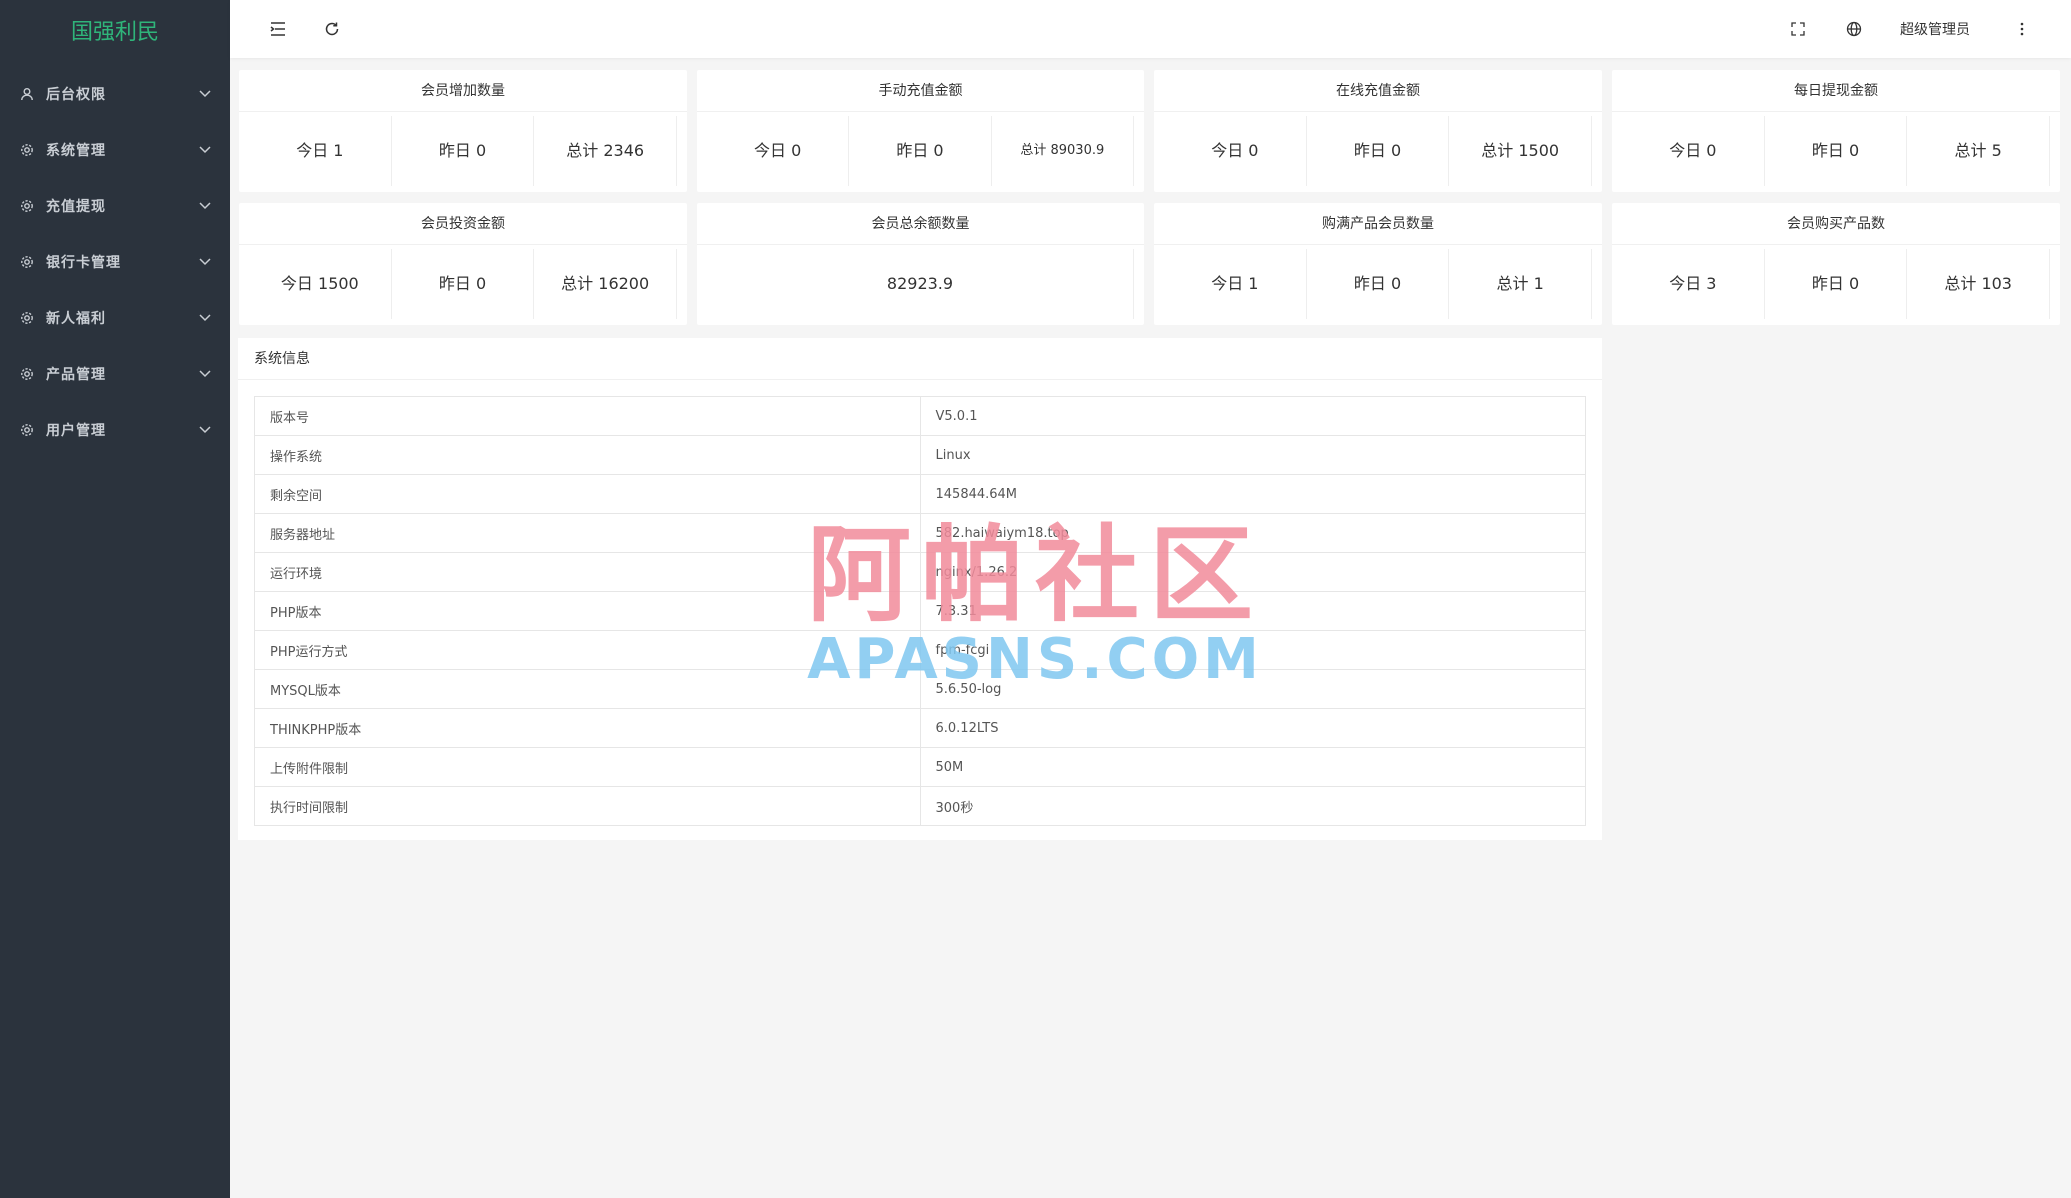 The image size is (2071, 1198). Describe the element at coordinates (1252, 689) in the screenshot. I see `info-value: 5.6.50-log` at that location.